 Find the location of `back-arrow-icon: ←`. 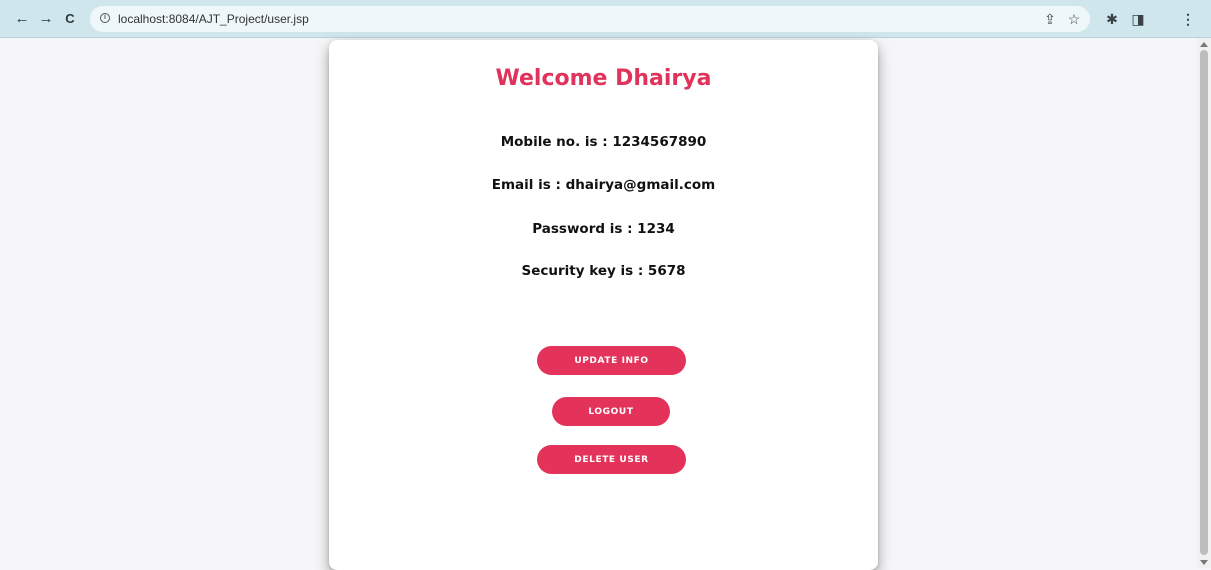

back-arrow-icon: ← is located at coordinates (22, 19).